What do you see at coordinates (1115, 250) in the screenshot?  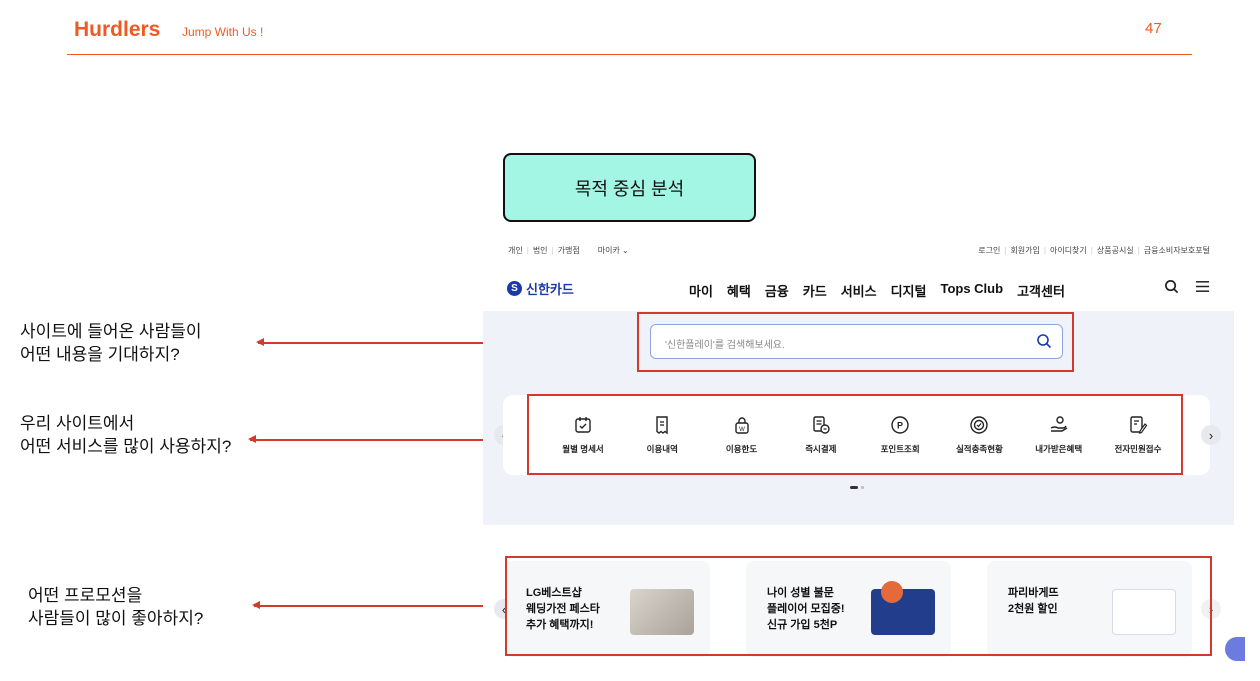 I see `link-disclosure: 상품공시실` at bounding box center [1115, 250].